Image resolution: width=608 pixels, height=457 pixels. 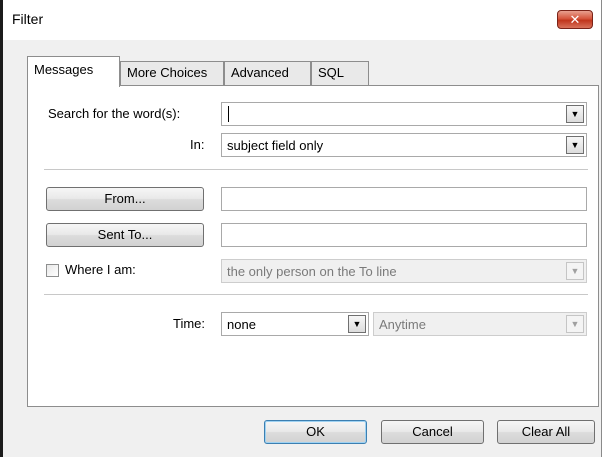 What do you see at coordinates (312, 271) in the screenshot?
I see `where-i-am-value: the only person on the To line` at bounding box center [312, 271].